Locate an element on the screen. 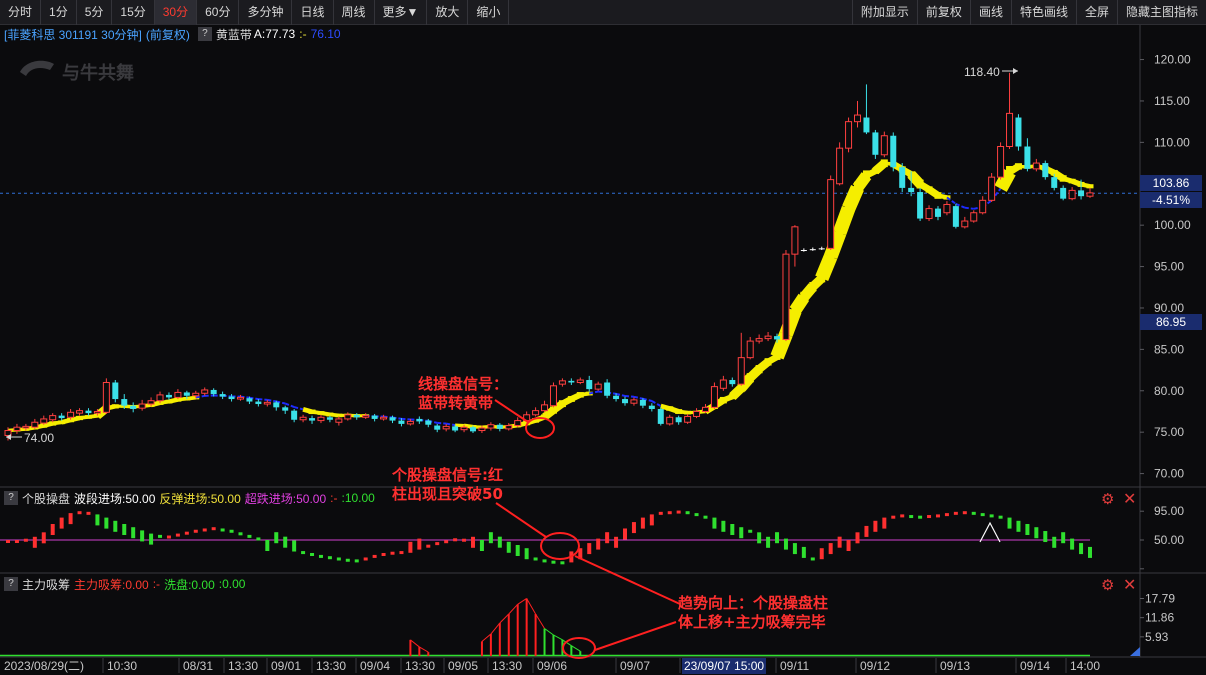 The width and height of the screenshot is (1206, 675). annotation-line-signal-2: 蓝带转黄带 is located at coordinates (456, 403).